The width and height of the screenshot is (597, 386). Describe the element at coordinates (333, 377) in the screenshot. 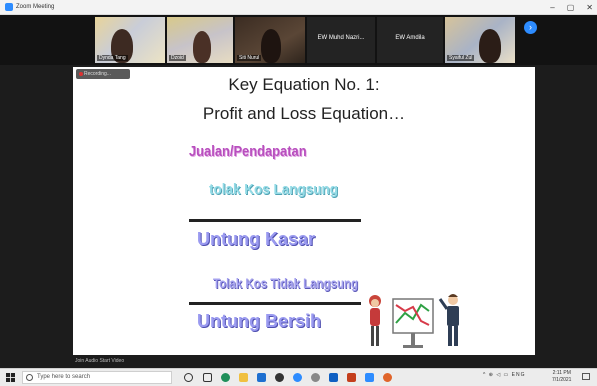

I see `word-icon` at that location.